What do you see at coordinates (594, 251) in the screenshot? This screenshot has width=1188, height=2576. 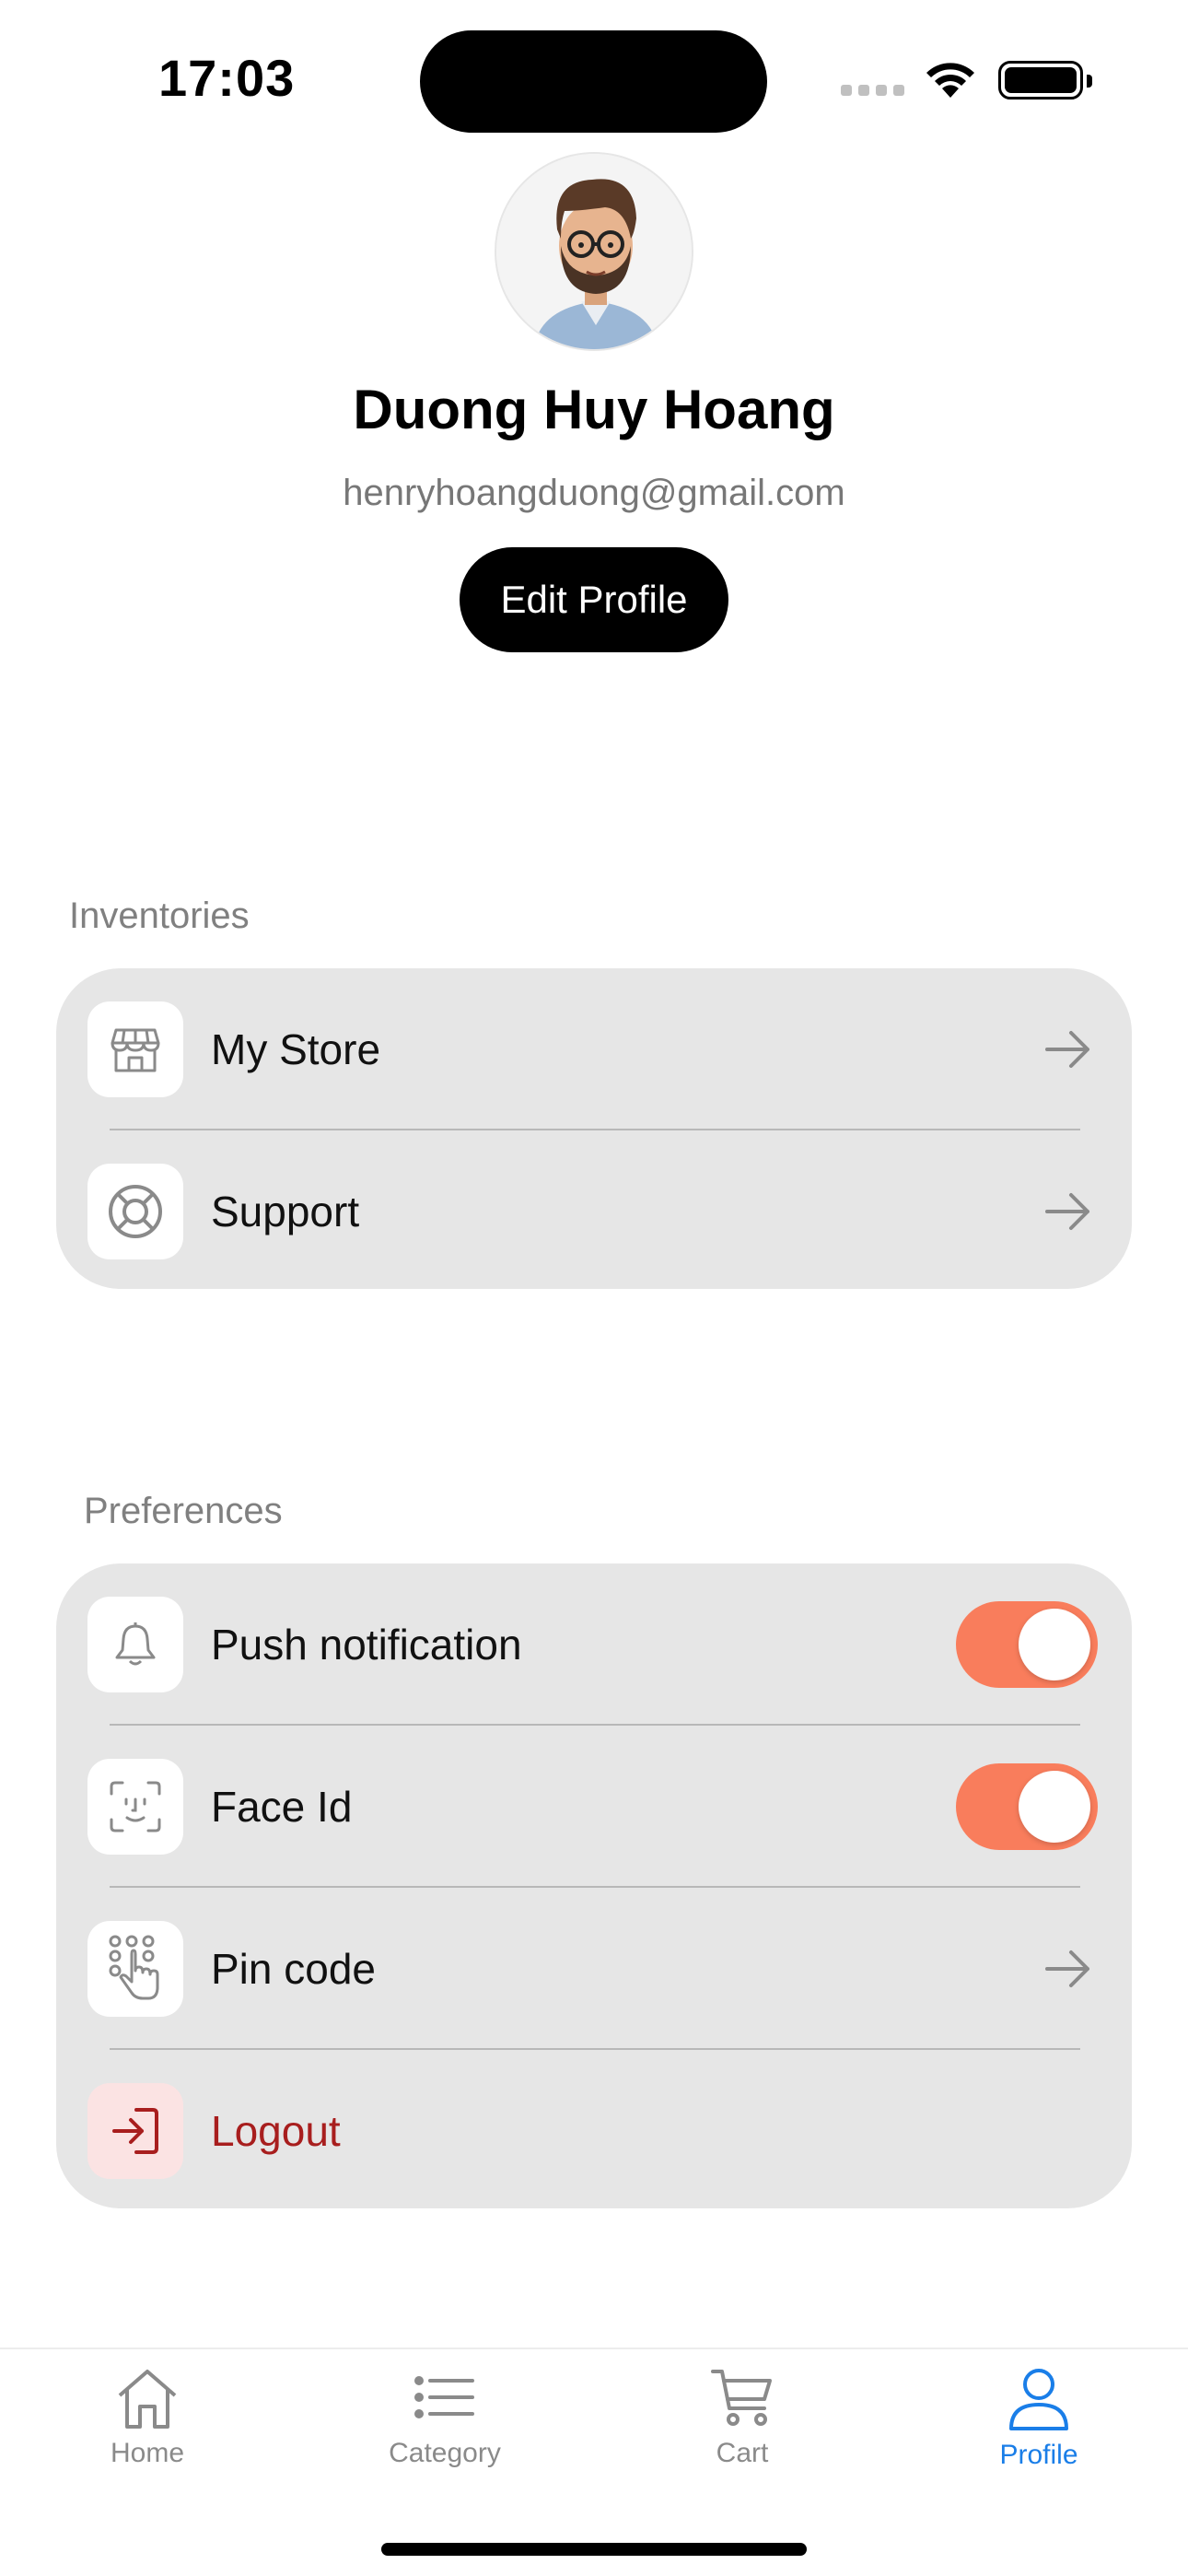 I see `avatar` at bounding box center [594, 251].